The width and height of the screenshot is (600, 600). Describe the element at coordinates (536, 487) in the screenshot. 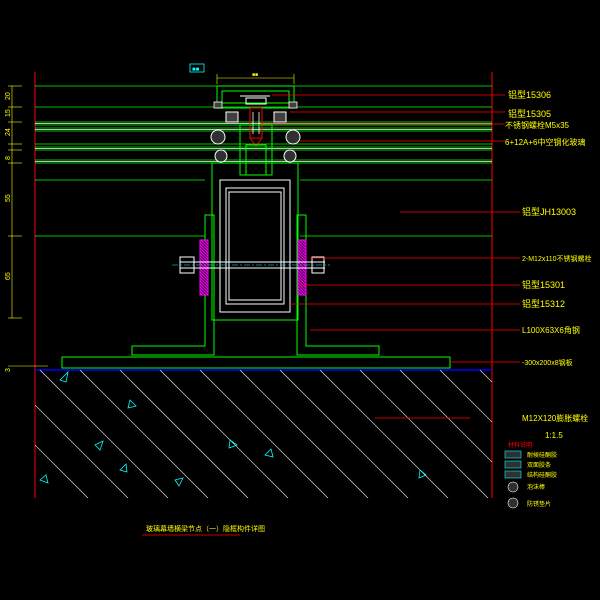

I see `legend-item-3: 泡沫棒` at that location.